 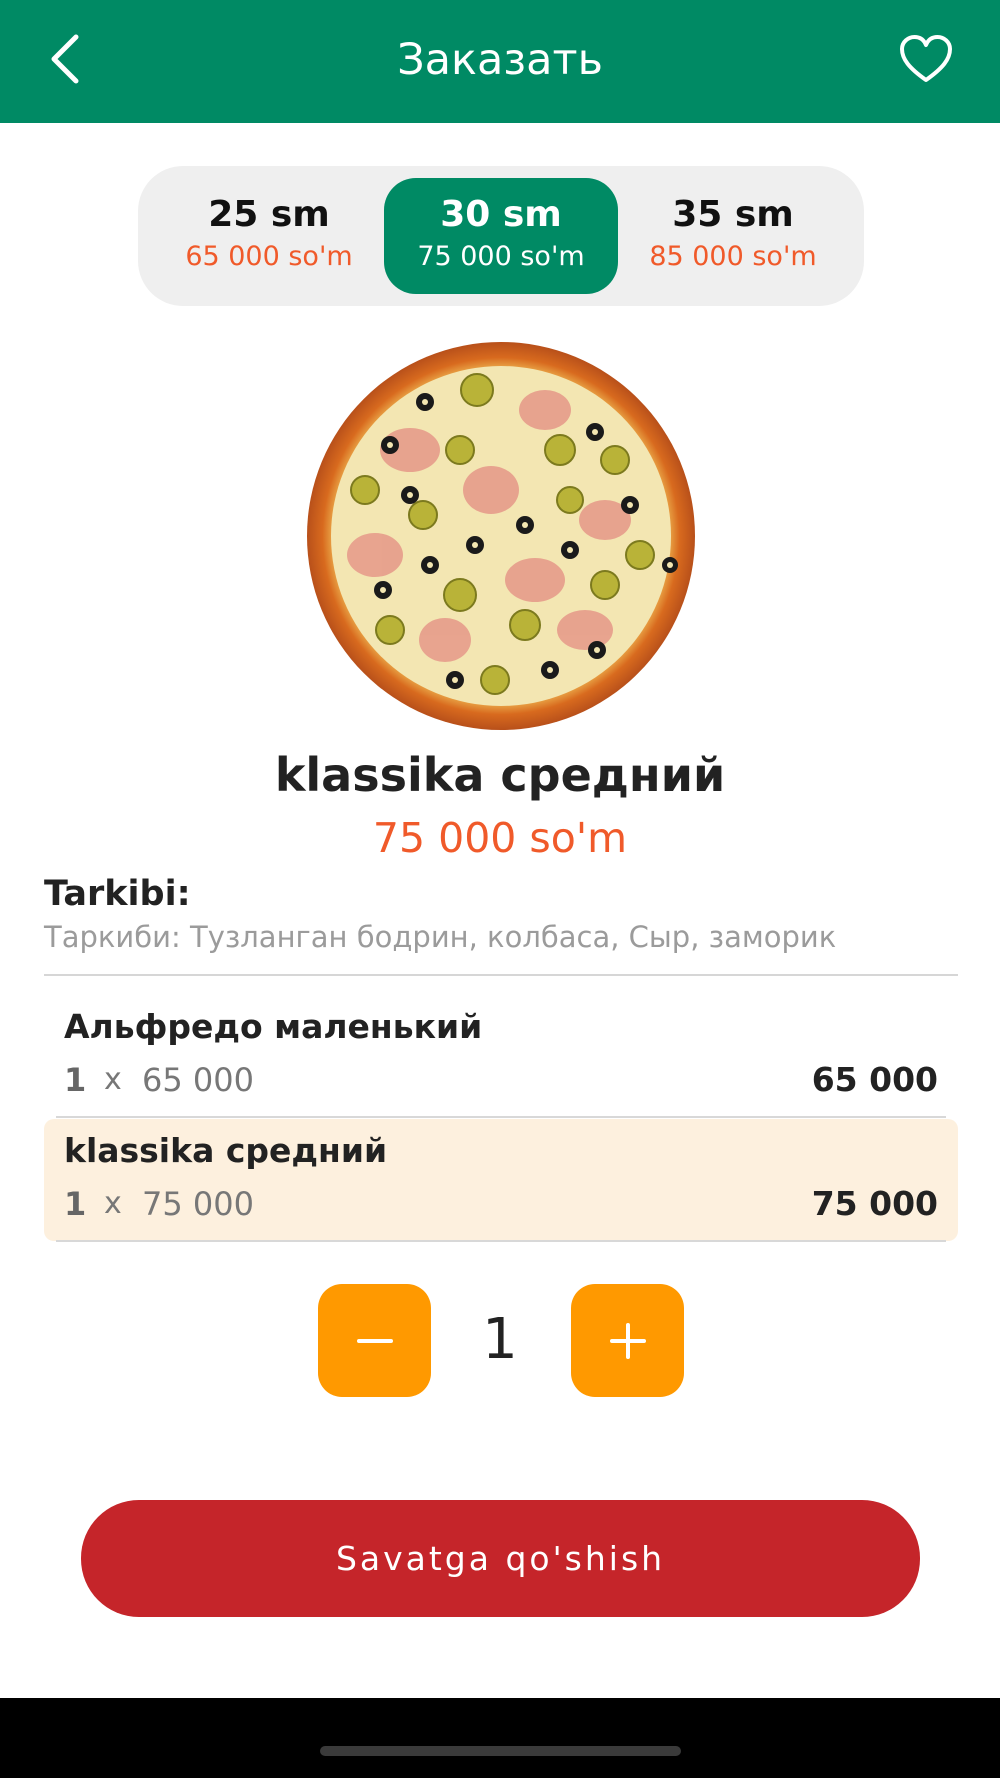 What do you see at coordinates (269, 236) in the screenshot?
I see `size-option-25: 25 sm 65 000 so'm` at bounding box center [269, 236].